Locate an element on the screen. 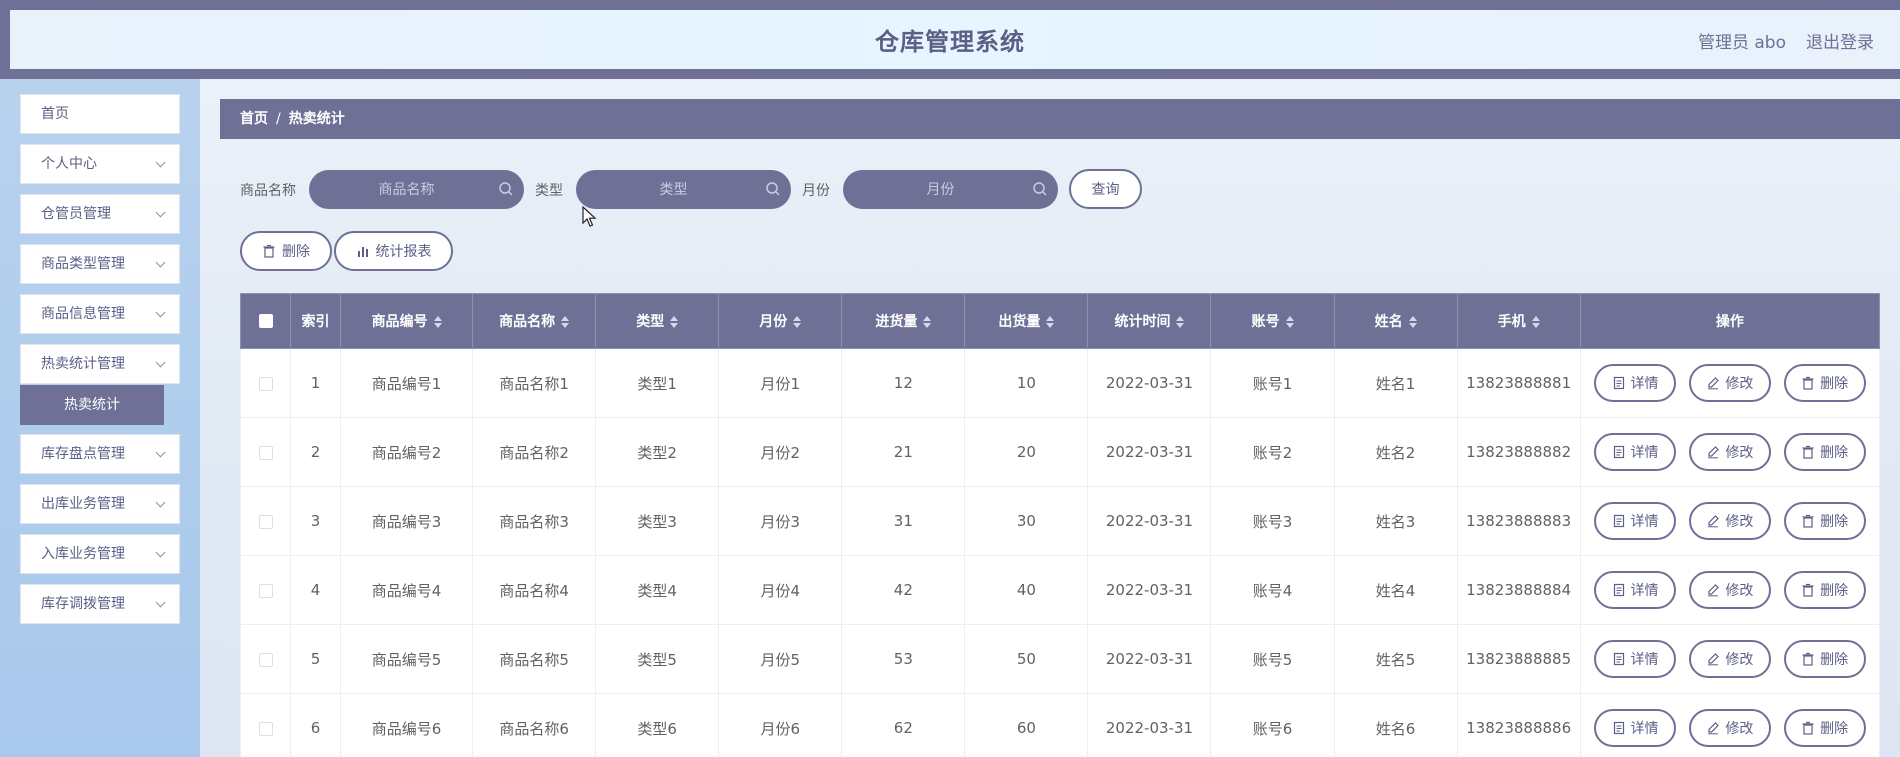 The height and width of the screenshot is (757, 1900). sidebar-item-label: 商品信息管理 is located at coordinates (83, 314).